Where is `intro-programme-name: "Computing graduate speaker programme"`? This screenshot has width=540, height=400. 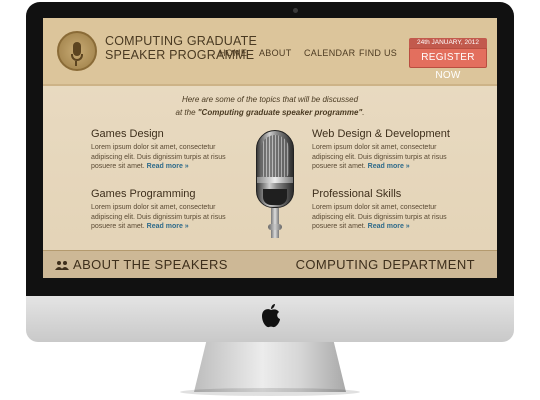
intro-programme-name: "Computing graduate speaker programme" is located at coordinates (280, 112).